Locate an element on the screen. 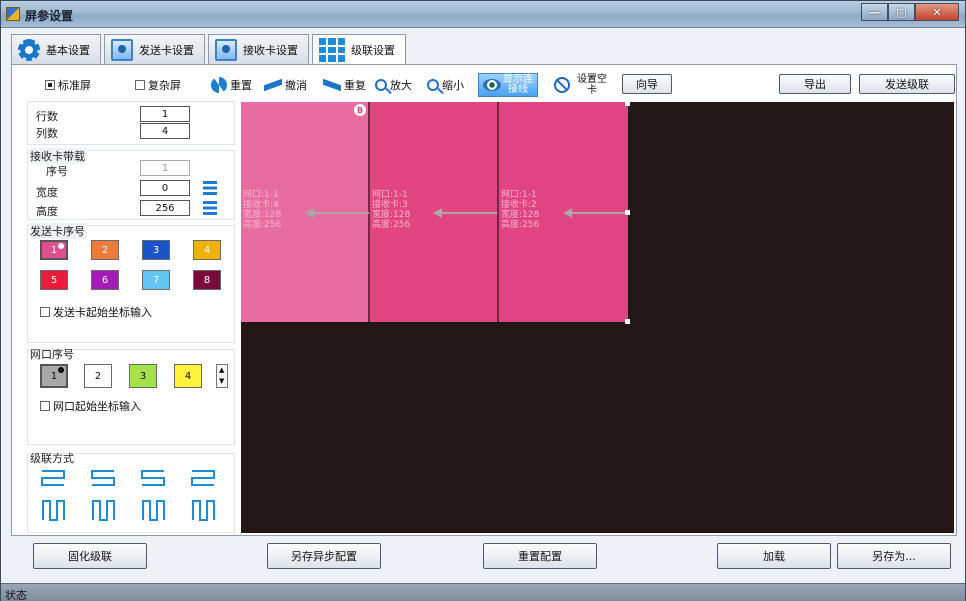 This screenshot has height=601, width=966. tab-sender-settings: 发送卡设置 is located at coordinates (154, 49).